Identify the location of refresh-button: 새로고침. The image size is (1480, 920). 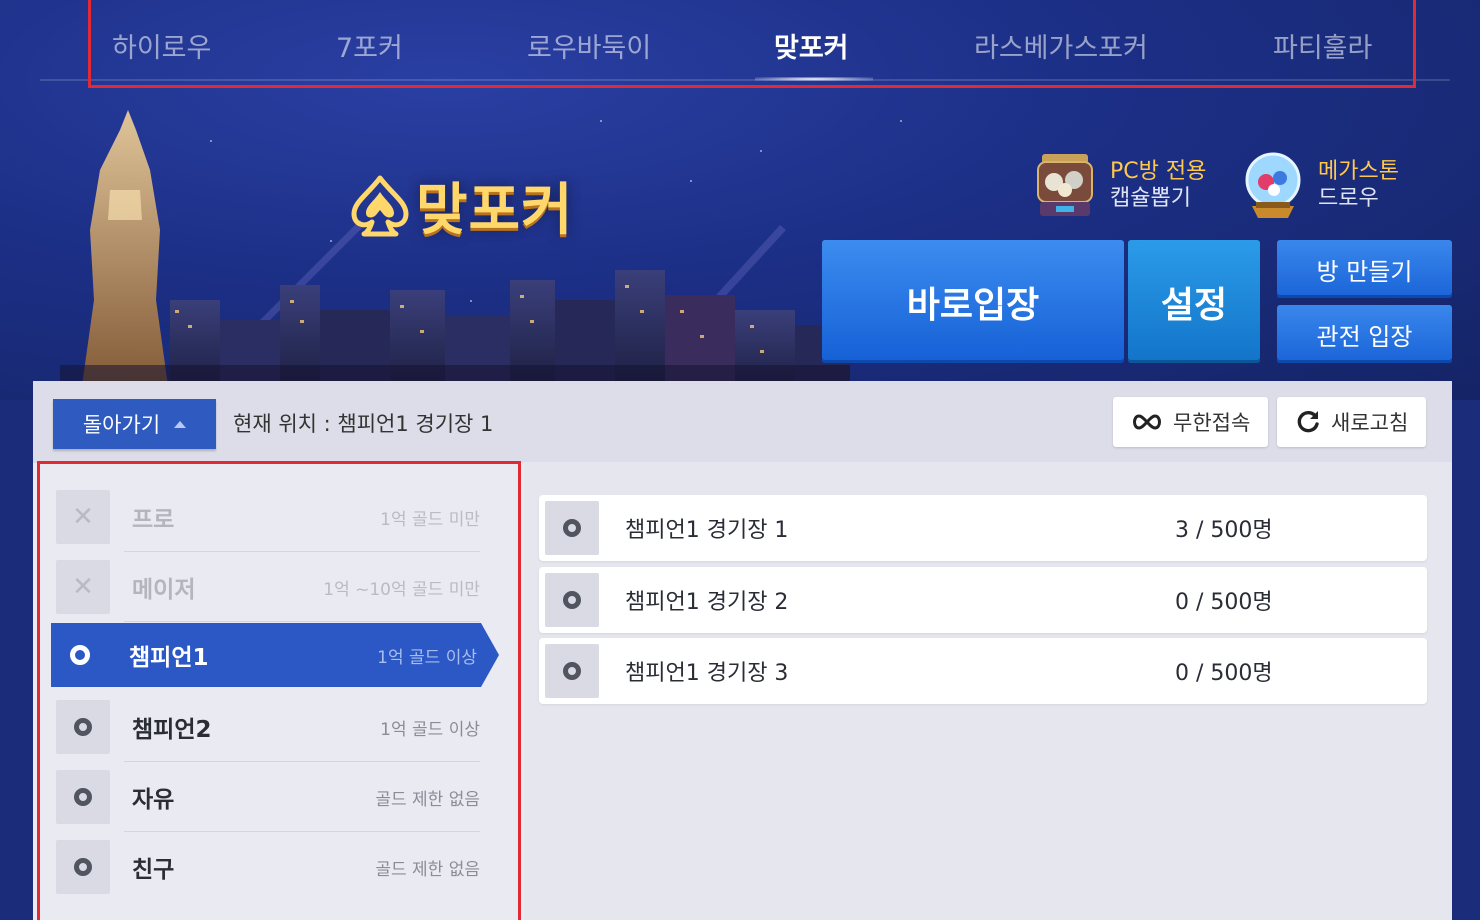
(1352, 422).